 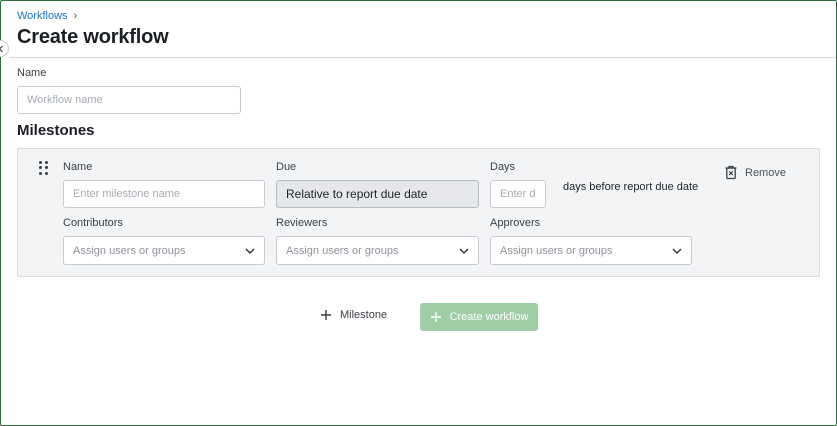 I want to click on breadcrumb-workflows-link: Workflows, so click(x=42, y=16).